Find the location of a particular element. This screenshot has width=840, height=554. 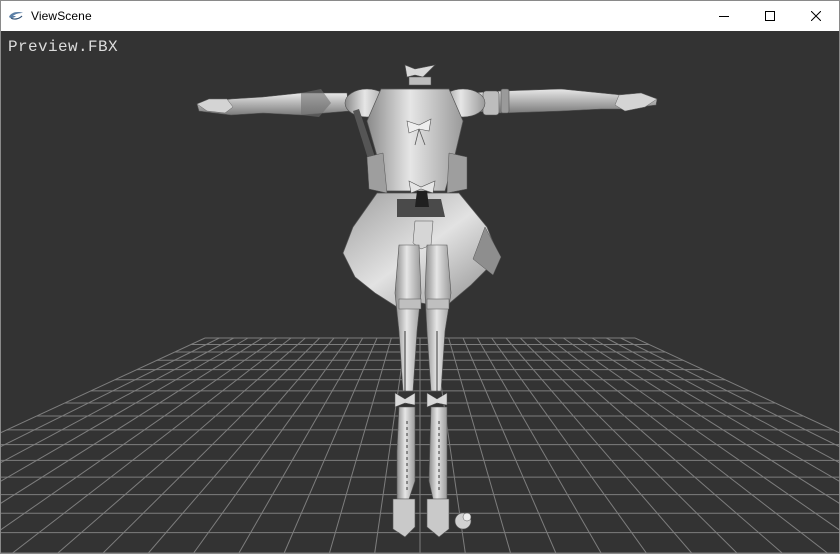

window-controls is located at coordinates (770, 16).